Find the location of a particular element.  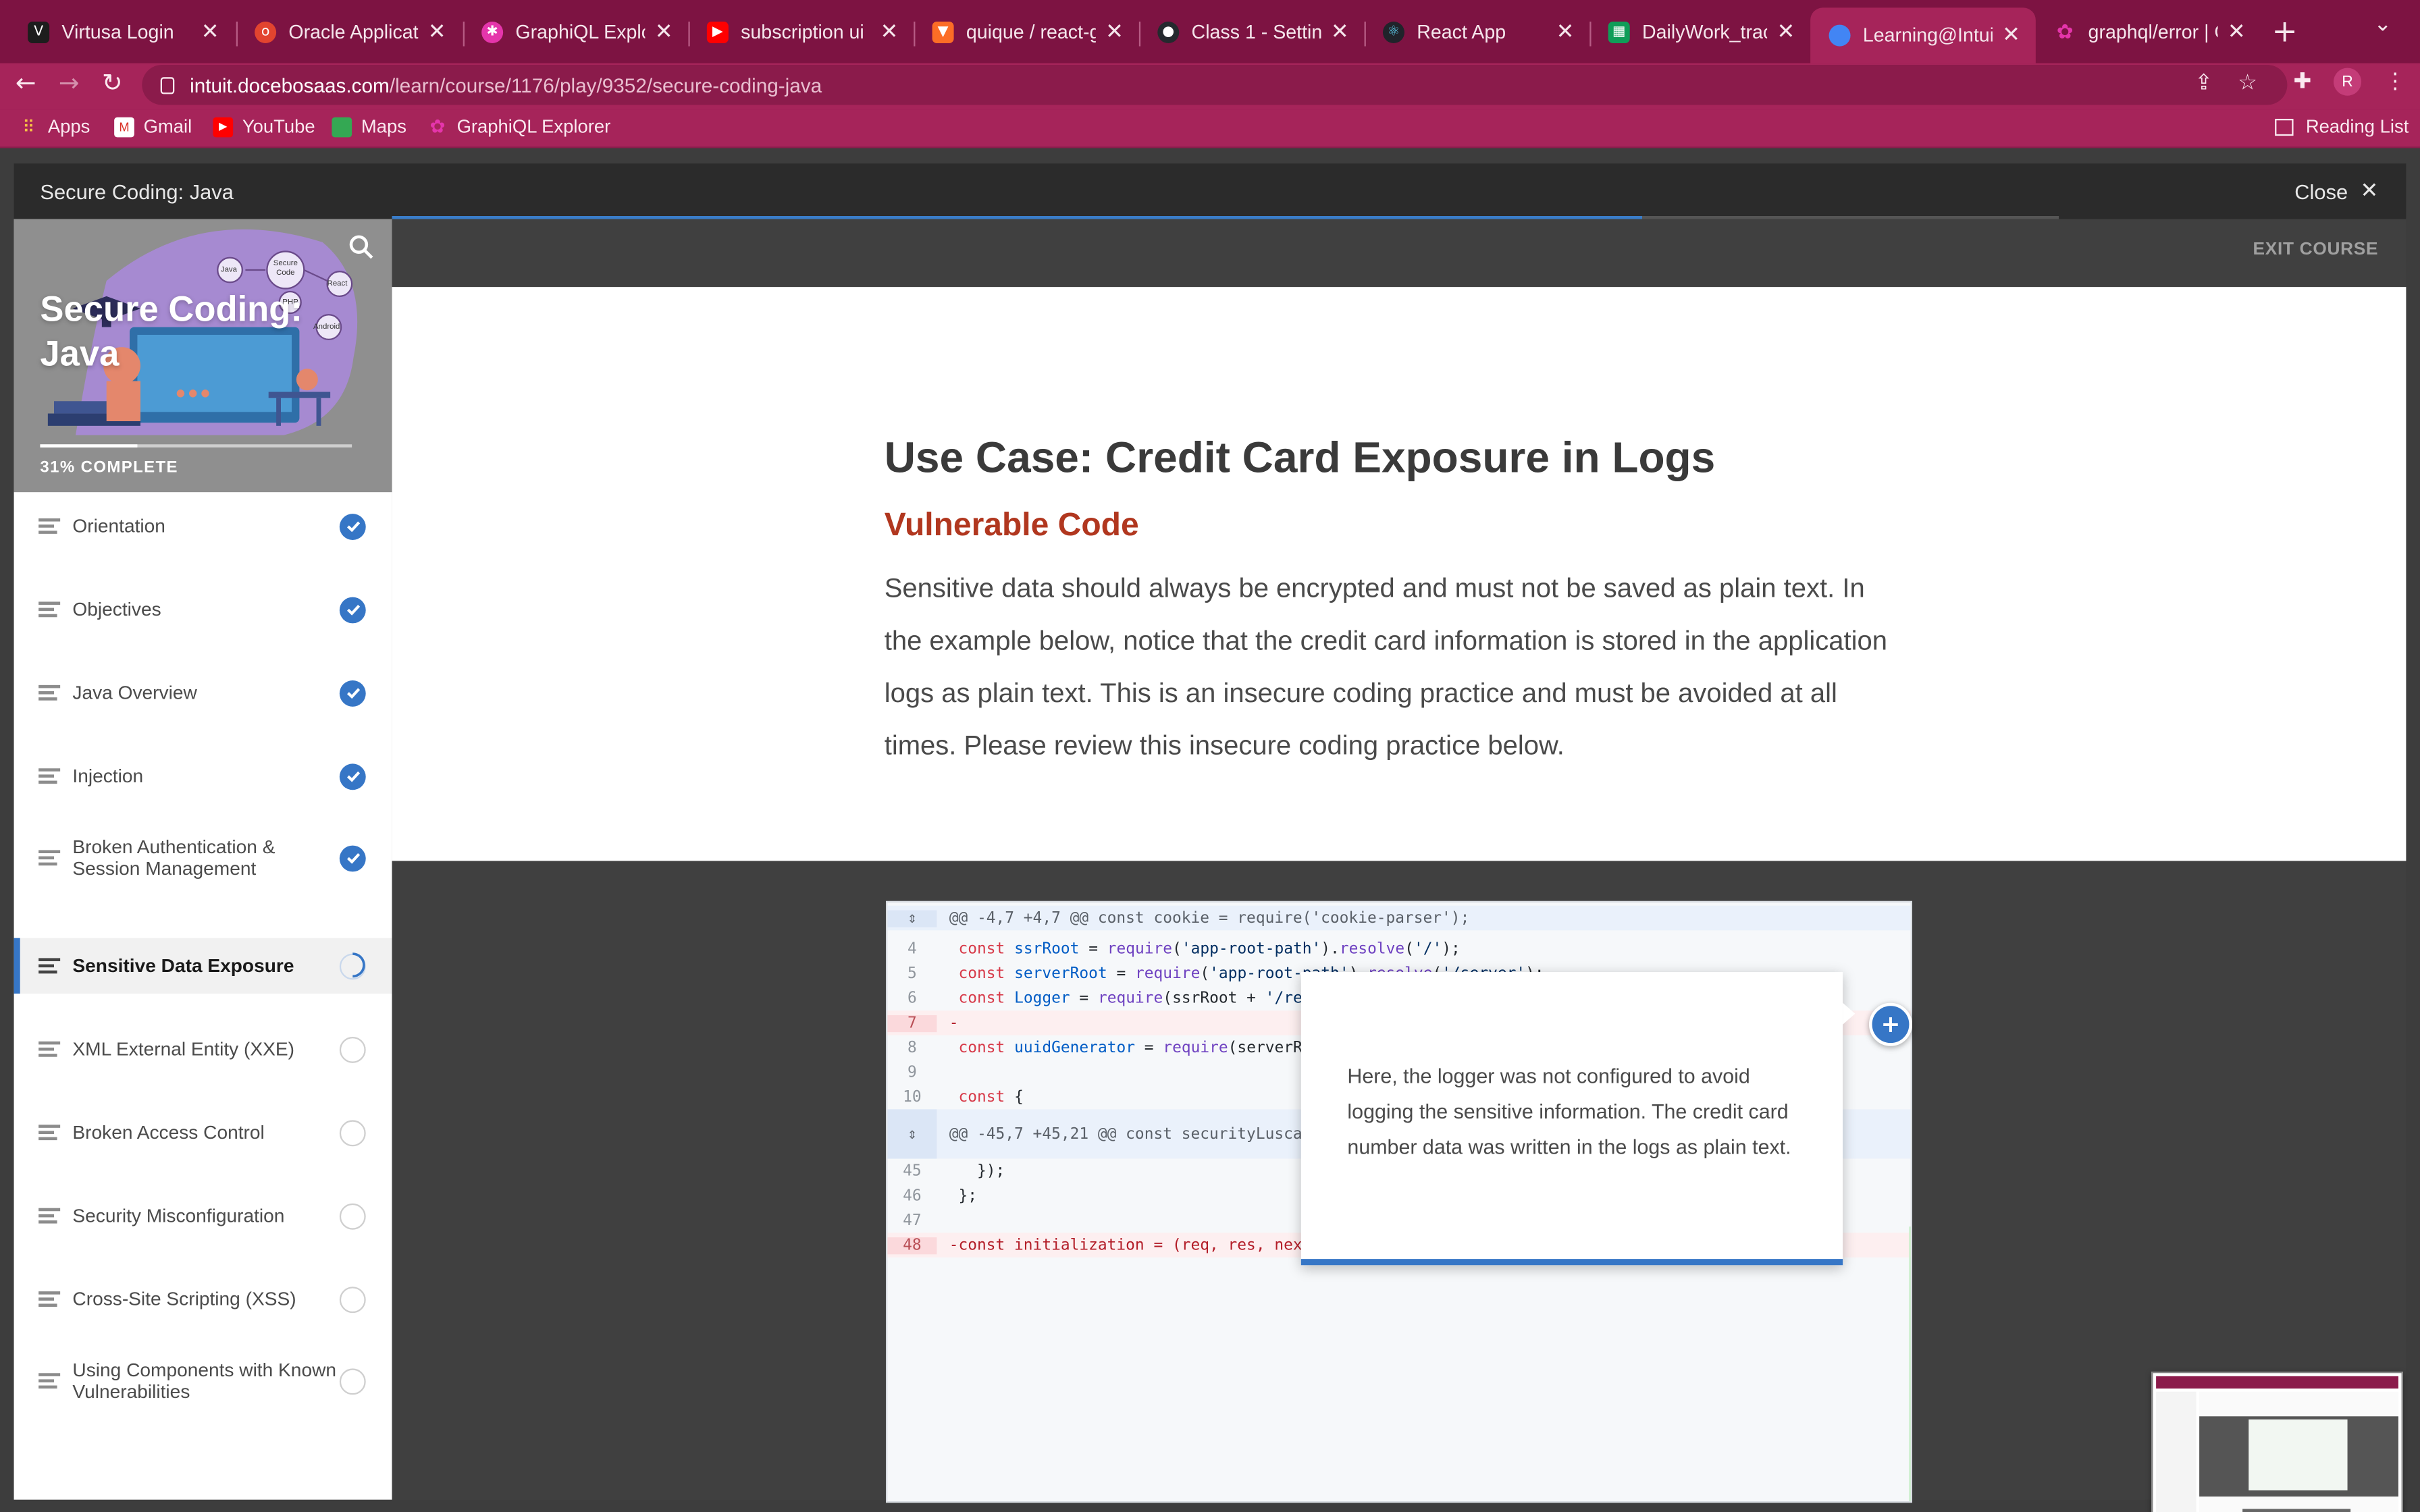

badge-java: Java is located at coordinates (228, 270).